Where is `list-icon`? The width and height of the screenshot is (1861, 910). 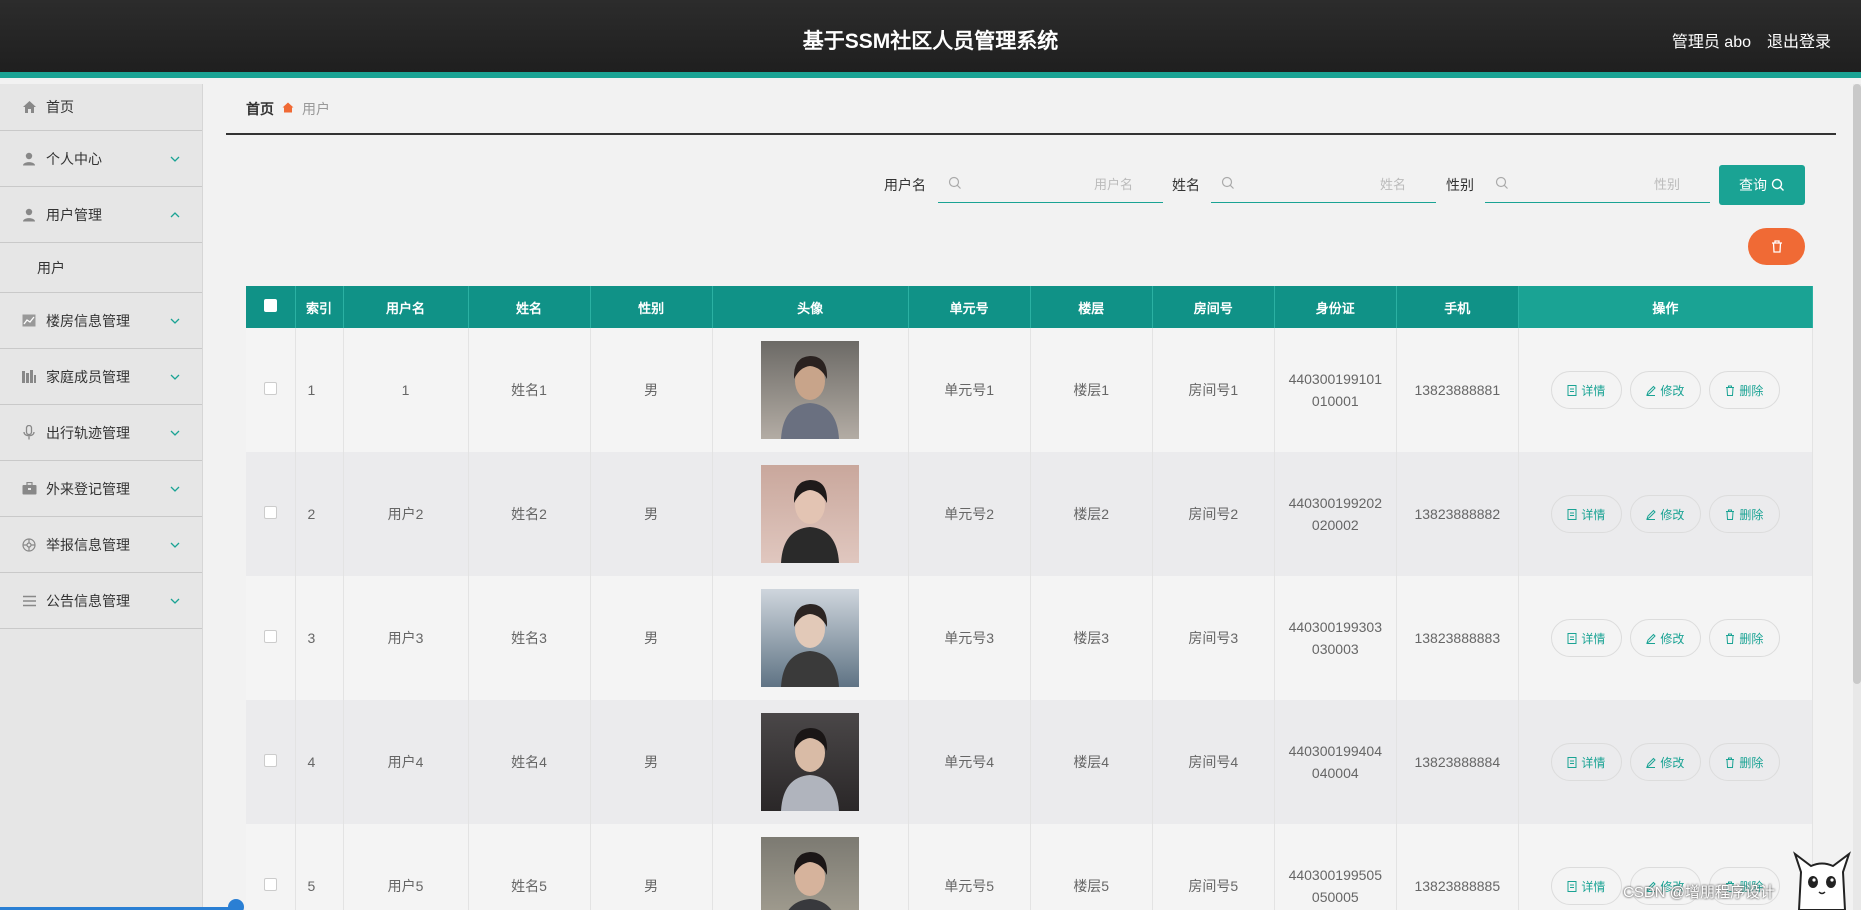
list-icon is located at coordinates (29, 601).